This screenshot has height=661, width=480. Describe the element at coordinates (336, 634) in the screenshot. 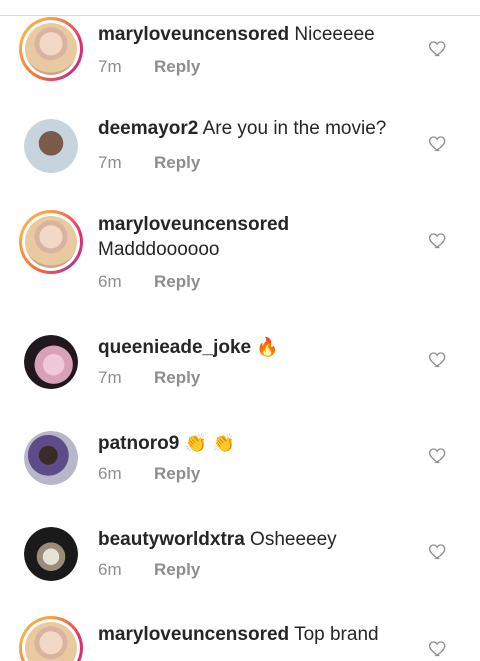

I see `comment-body: Top brand` at that location.